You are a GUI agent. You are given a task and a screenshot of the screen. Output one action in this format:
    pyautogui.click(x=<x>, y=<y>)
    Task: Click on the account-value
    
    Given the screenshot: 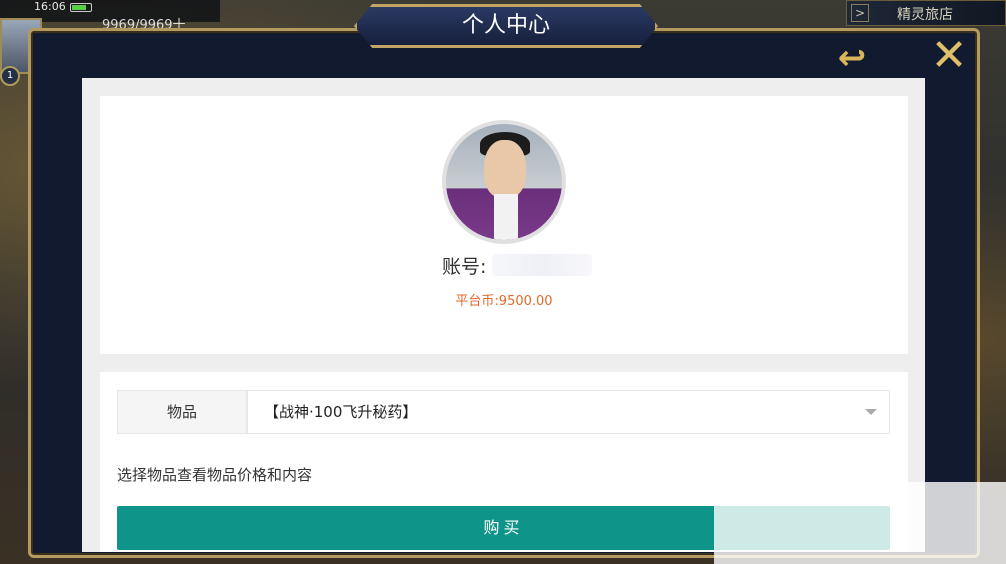 What is the action you would take?
    pyautogui.click(x=542, y=265)
    